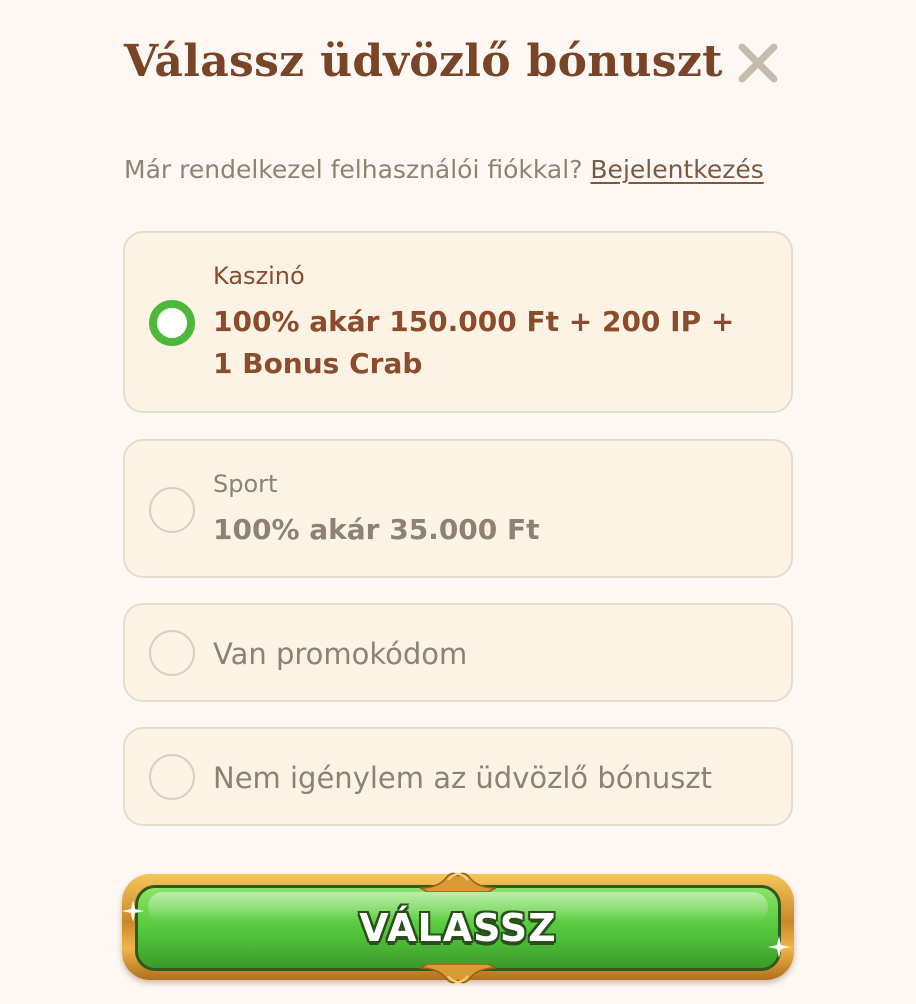  I want to click on bonus-option-no-bonus: Nem igénylem az üdvözlő bónuszt, so click(458, 776).